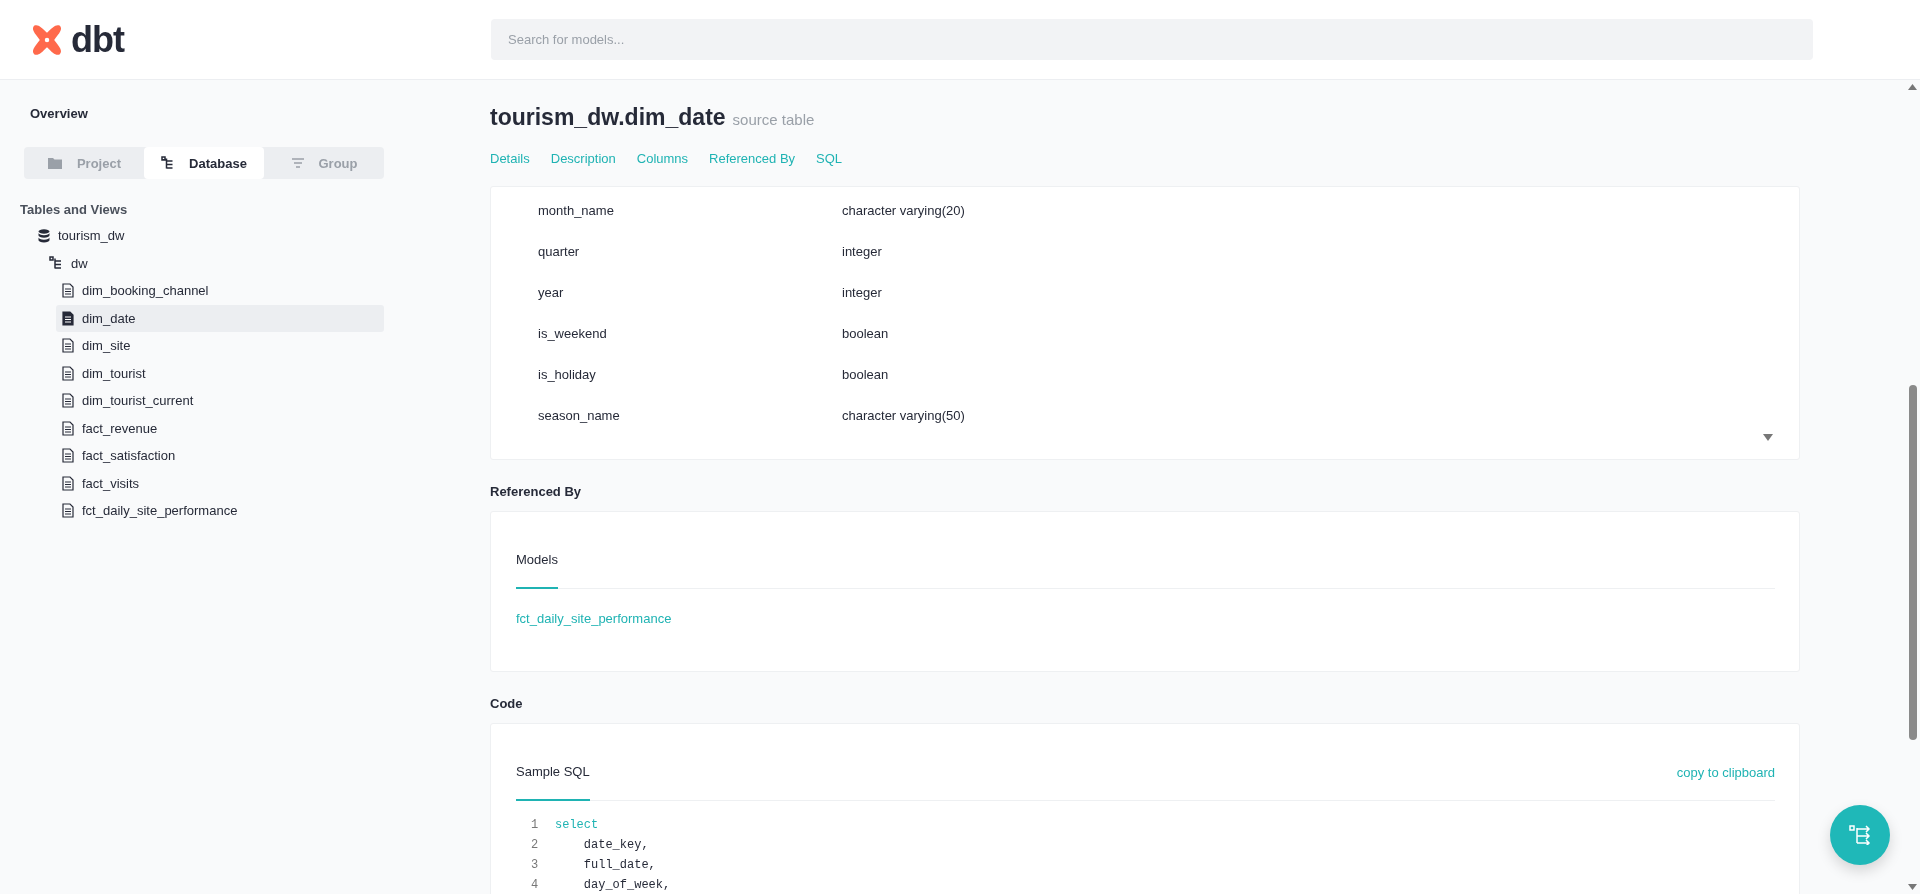 This screenshot has height=894, width=1920. What do you see at coordinates (535, 865) in the screenshot?
I see `line-number: 3` at bounding box center [535, 865].